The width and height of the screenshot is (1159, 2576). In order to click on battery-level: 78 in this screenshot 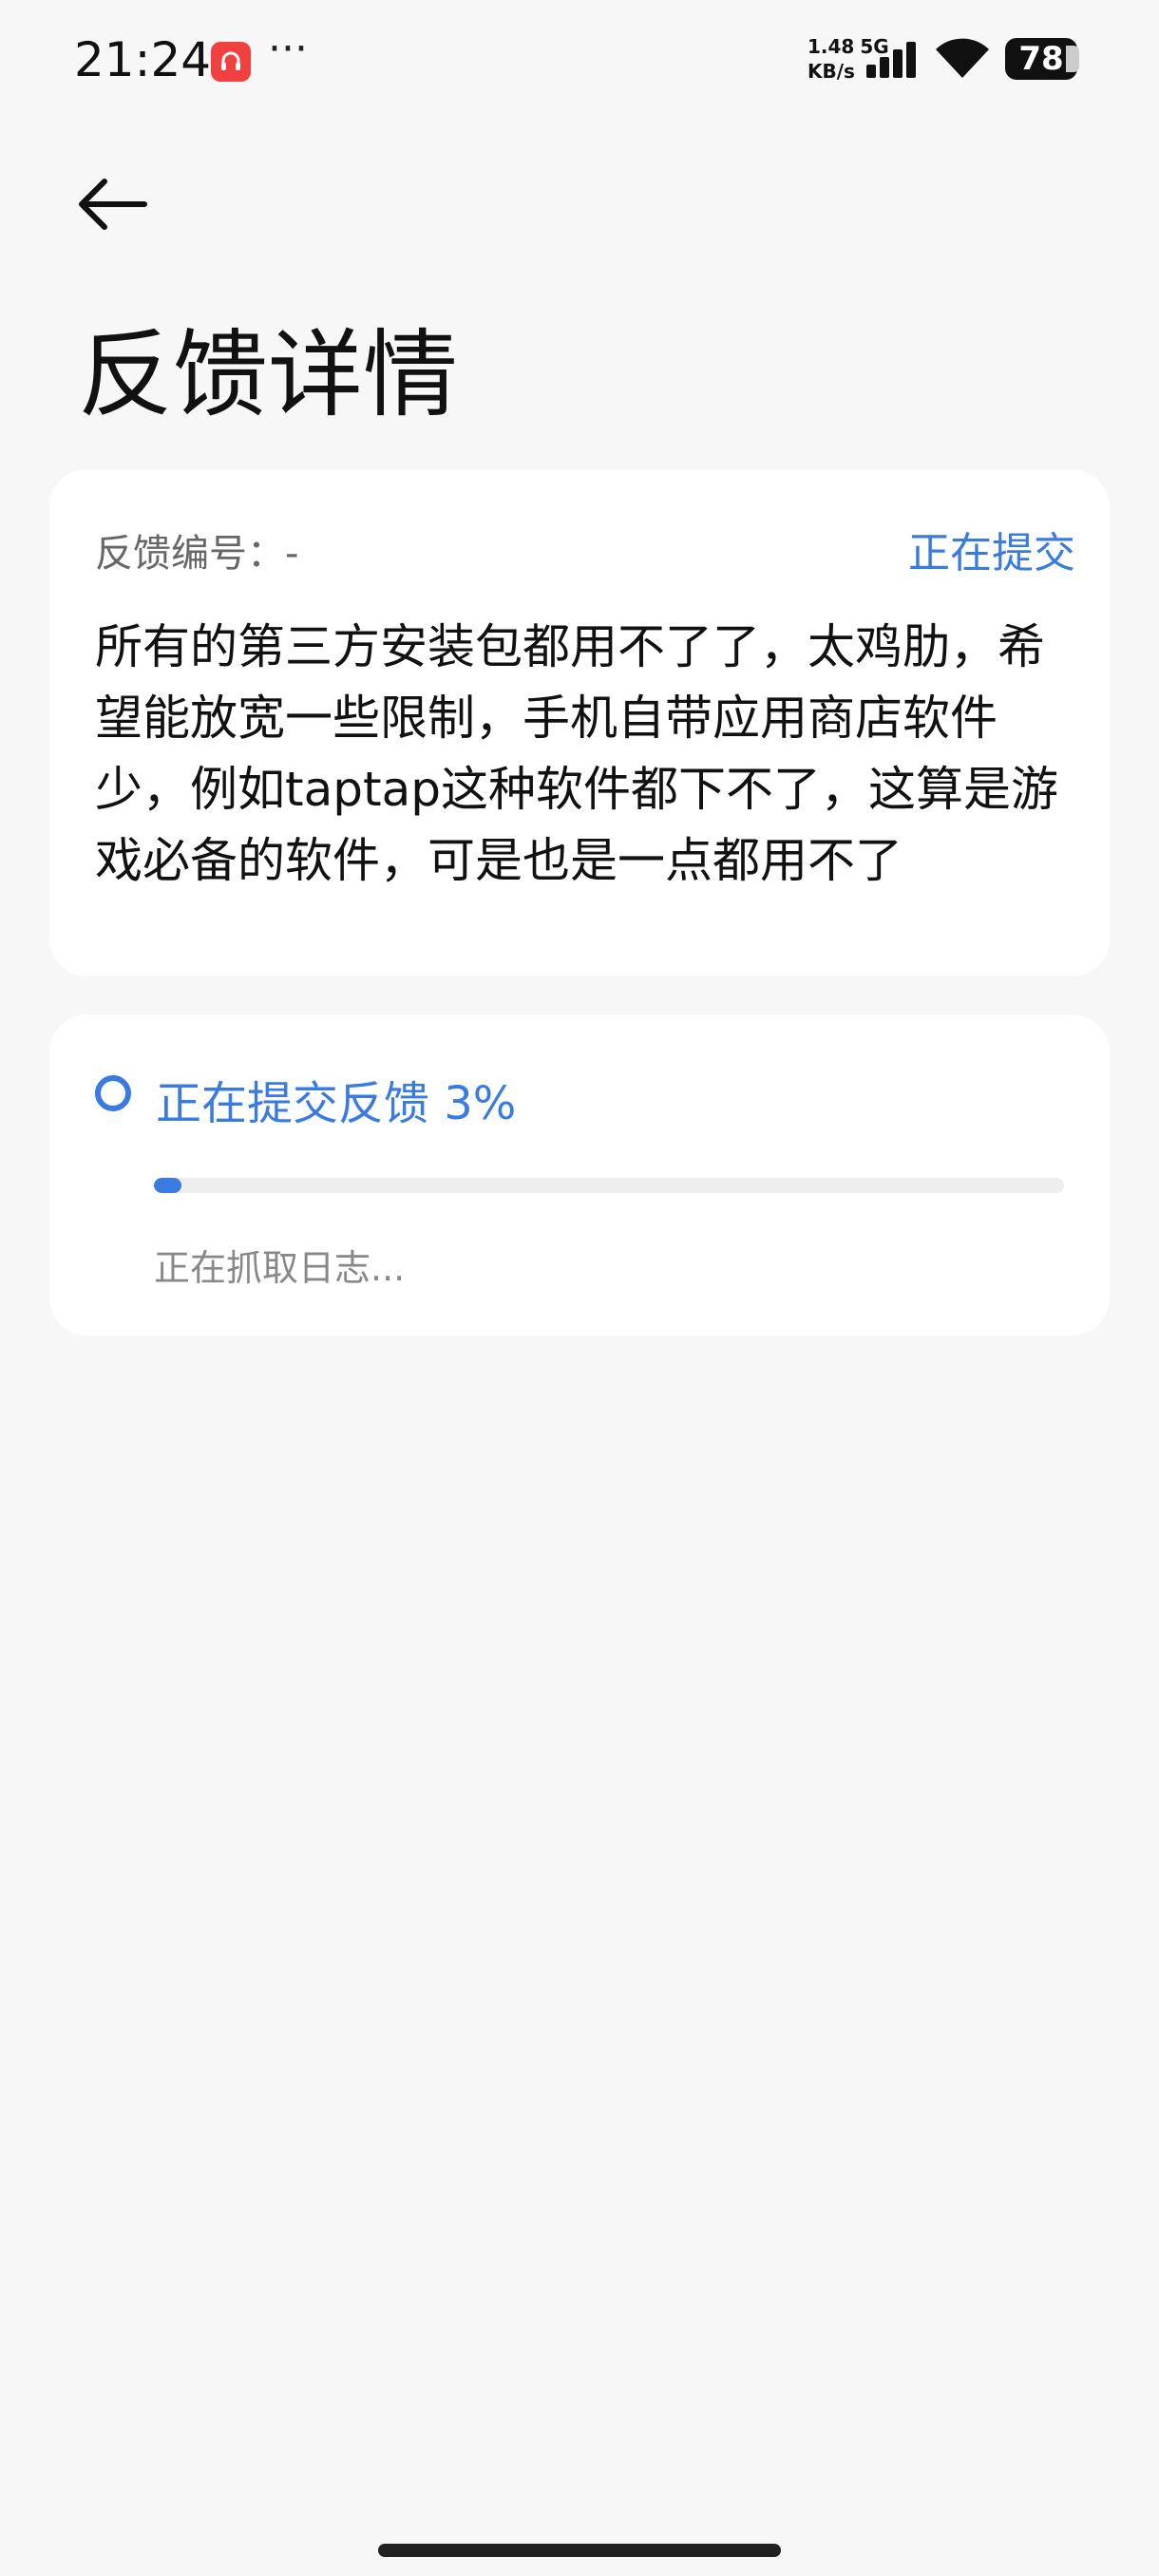, I will do `click(1041, 59)`.